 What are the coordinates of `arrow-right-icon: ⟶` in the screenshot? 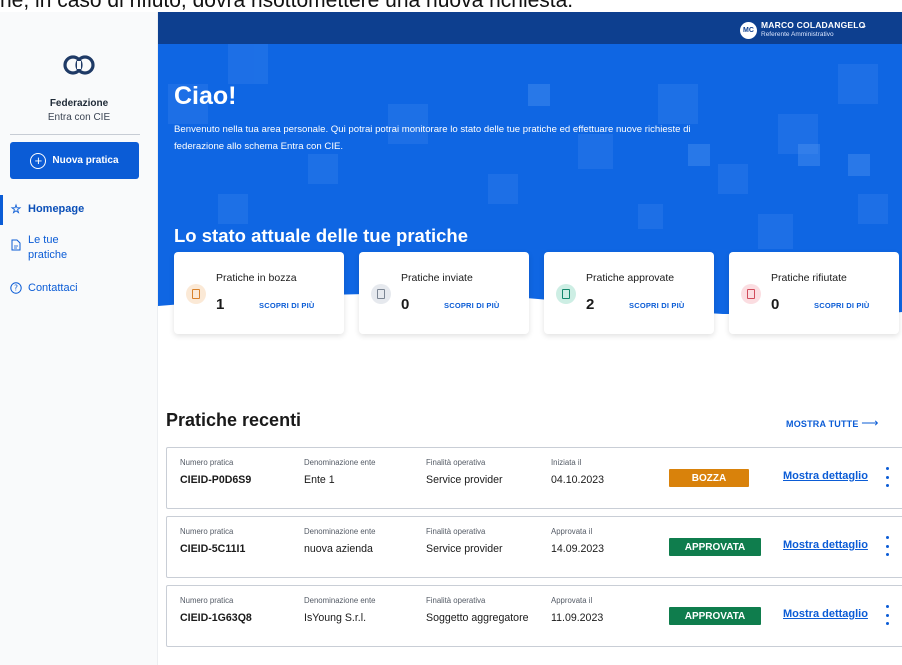 It's located at (870, 423).